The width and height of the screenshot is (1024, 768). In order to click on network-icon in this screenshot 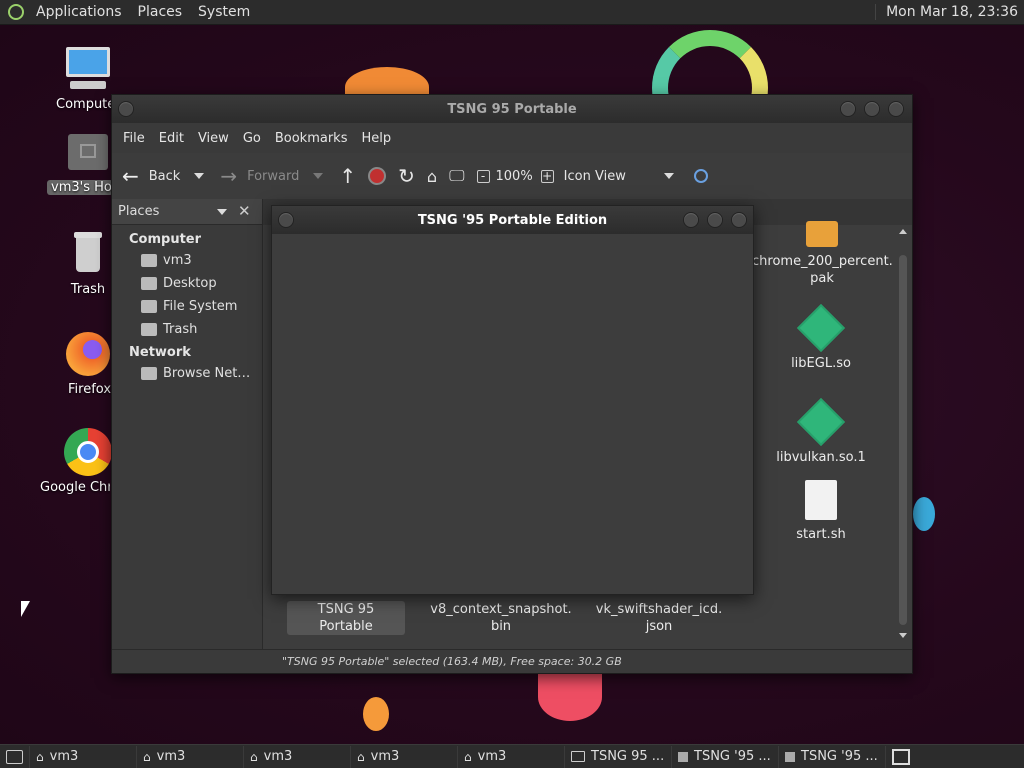, I will do `click(149, 373)`.